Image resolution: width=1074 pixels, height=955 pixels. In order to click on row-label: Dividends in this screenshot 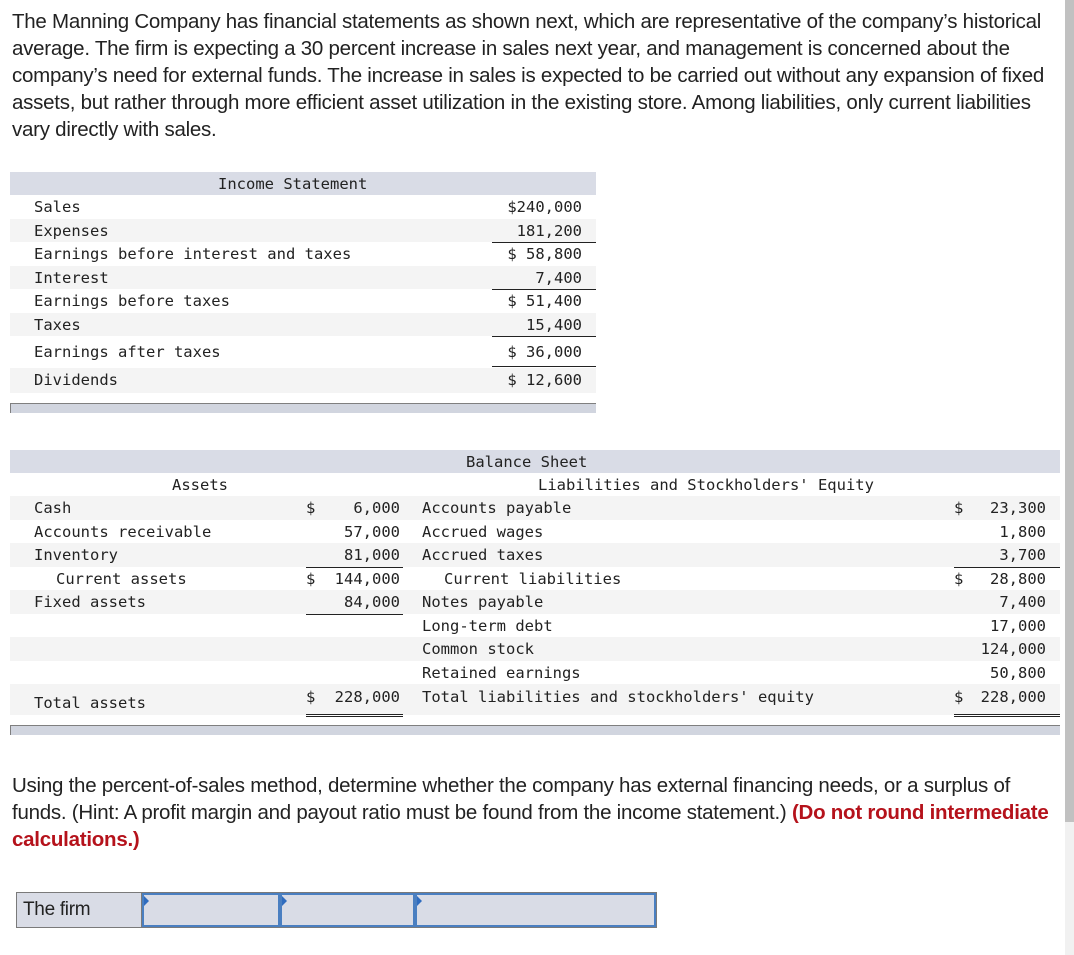, I will do `click(76, 380)`.